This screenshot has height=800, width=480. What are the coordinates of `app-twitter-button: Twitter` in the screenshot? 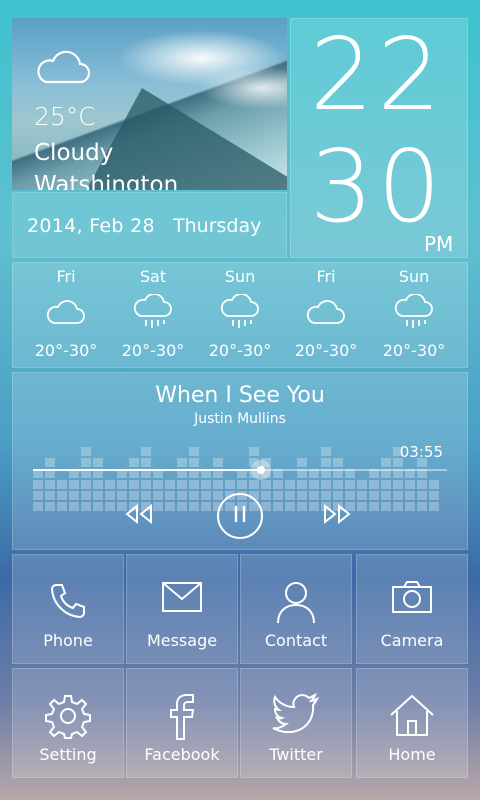 It's located at (296, 723).